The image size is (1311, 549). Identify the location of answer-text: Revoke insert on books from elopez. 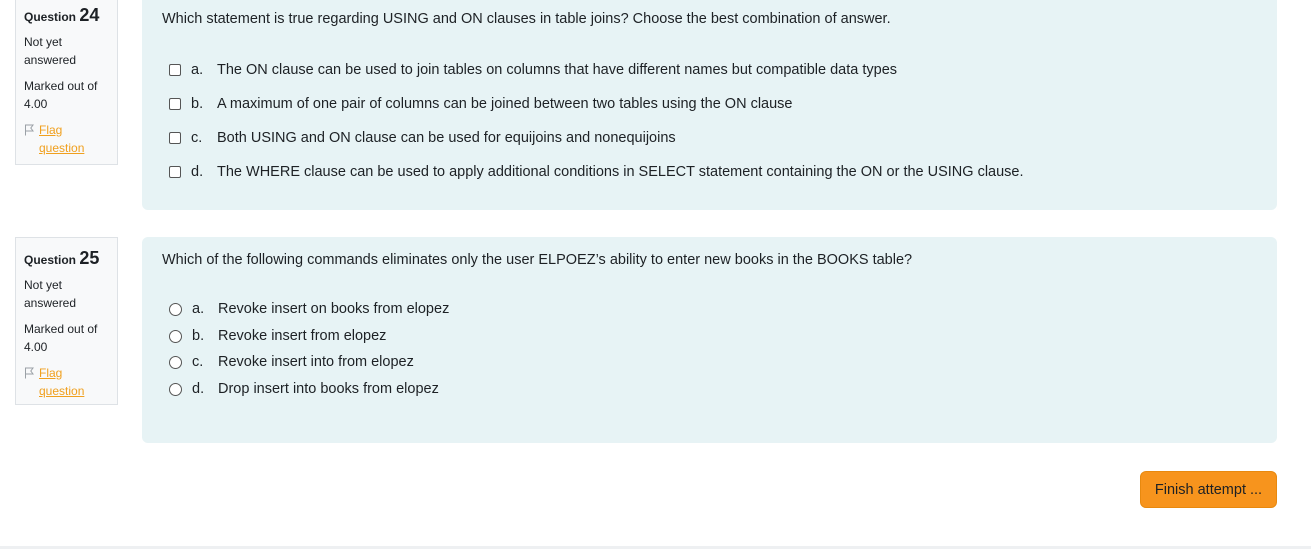
(334, 309).